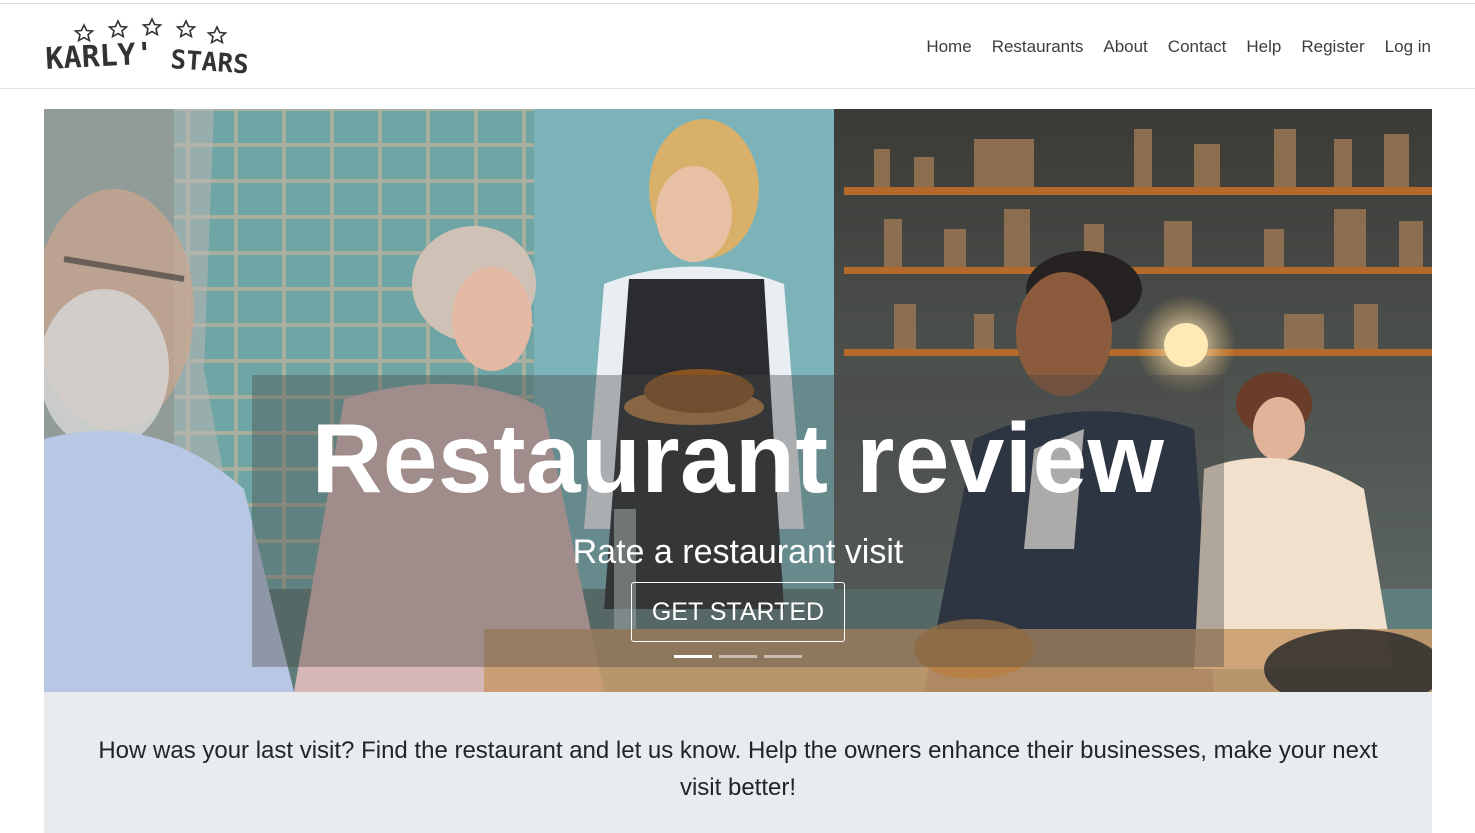  I want to click on nav-help: Help, so click(1263, 47).